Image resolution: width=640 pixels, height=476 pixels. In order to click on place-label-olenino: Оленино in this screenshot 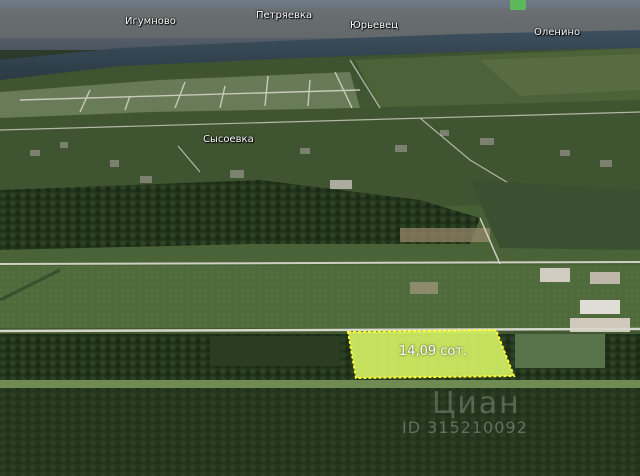, I will do `click(557, 32)`.